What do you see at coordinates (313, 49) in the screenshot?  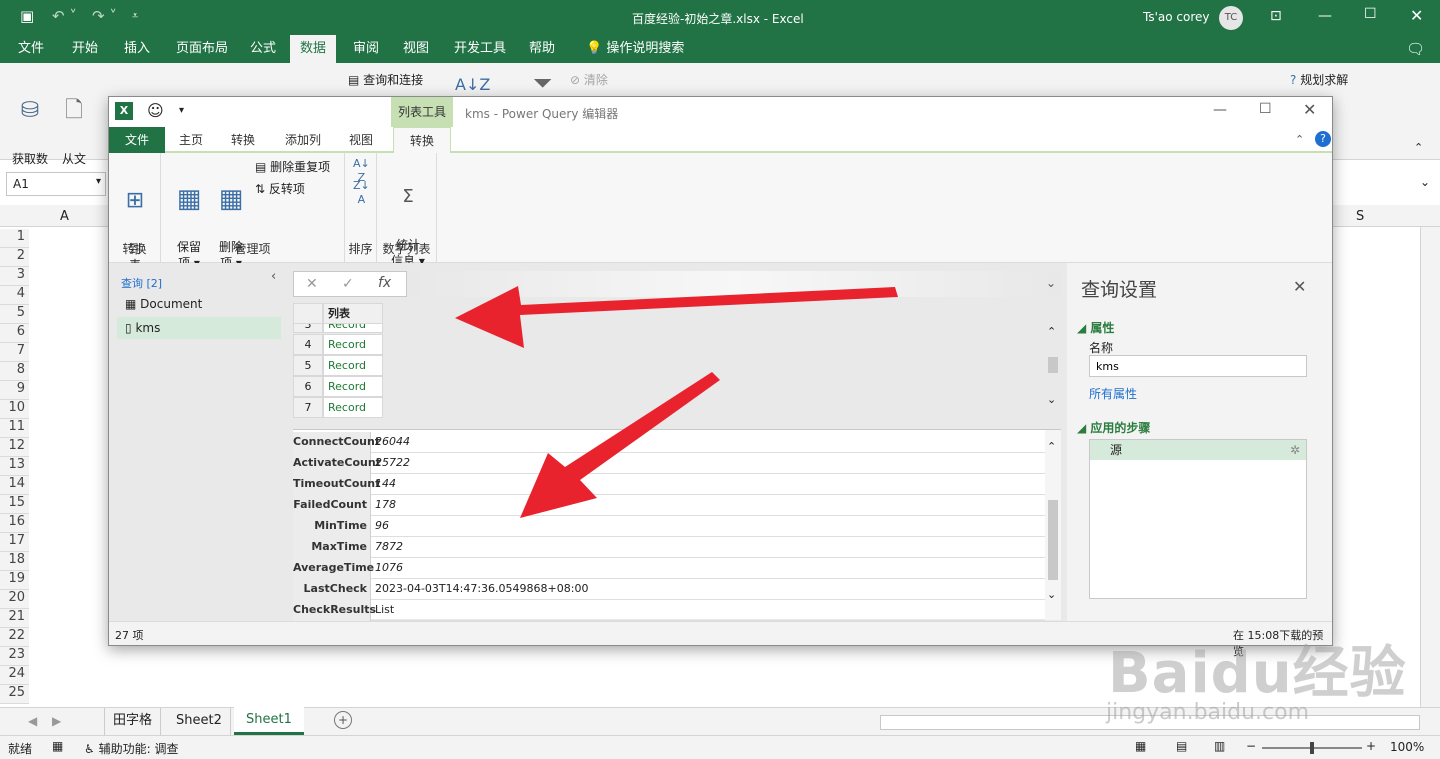 I see `tab-data: 数据` at bounding box center [313, 49].